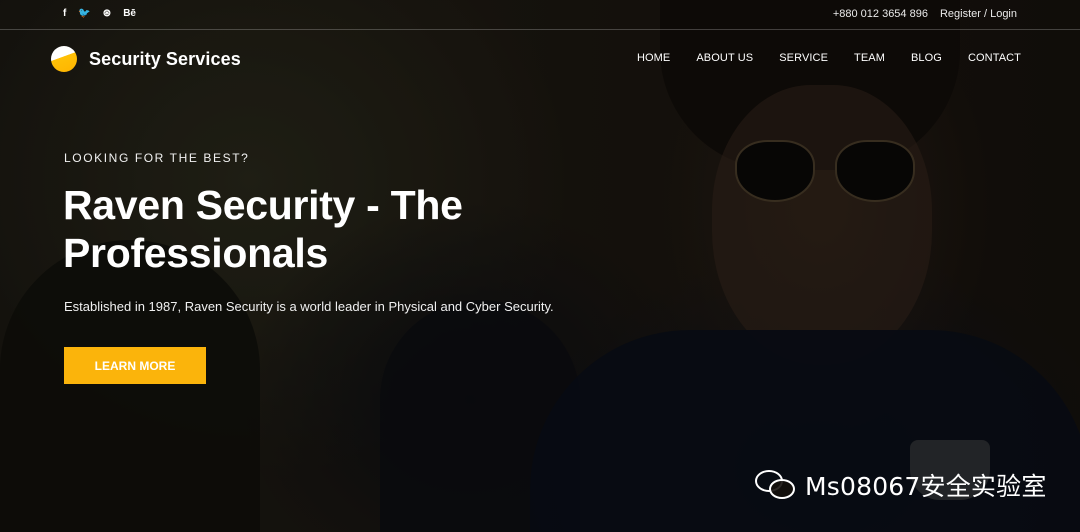 This screenshot has height=532, width=1080. Describe the element at coordinates (263, 205) in the screenshot. I see `hero-title-line-1: Raven Security - The` at that location.